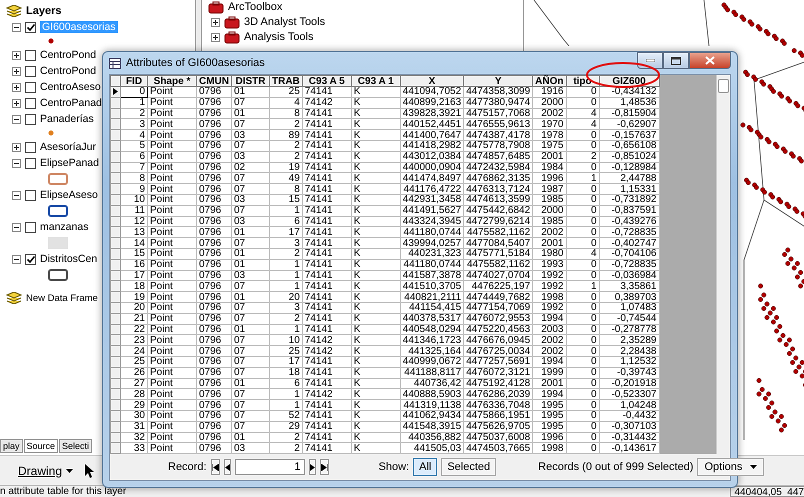  Describe the element at coordinates (723, 264) in the screenshot. I see `vertical-scrollbar` at that location.